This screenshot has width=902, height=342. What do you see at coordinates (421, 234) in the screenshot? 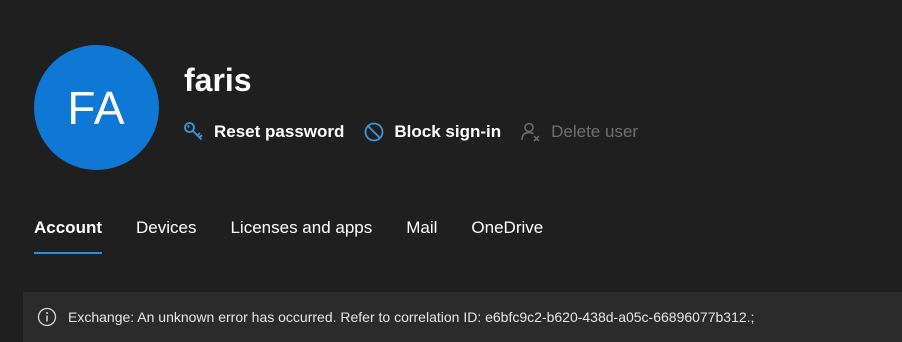
I see `tab-mail: Mail` at bounding box center [421, 234].